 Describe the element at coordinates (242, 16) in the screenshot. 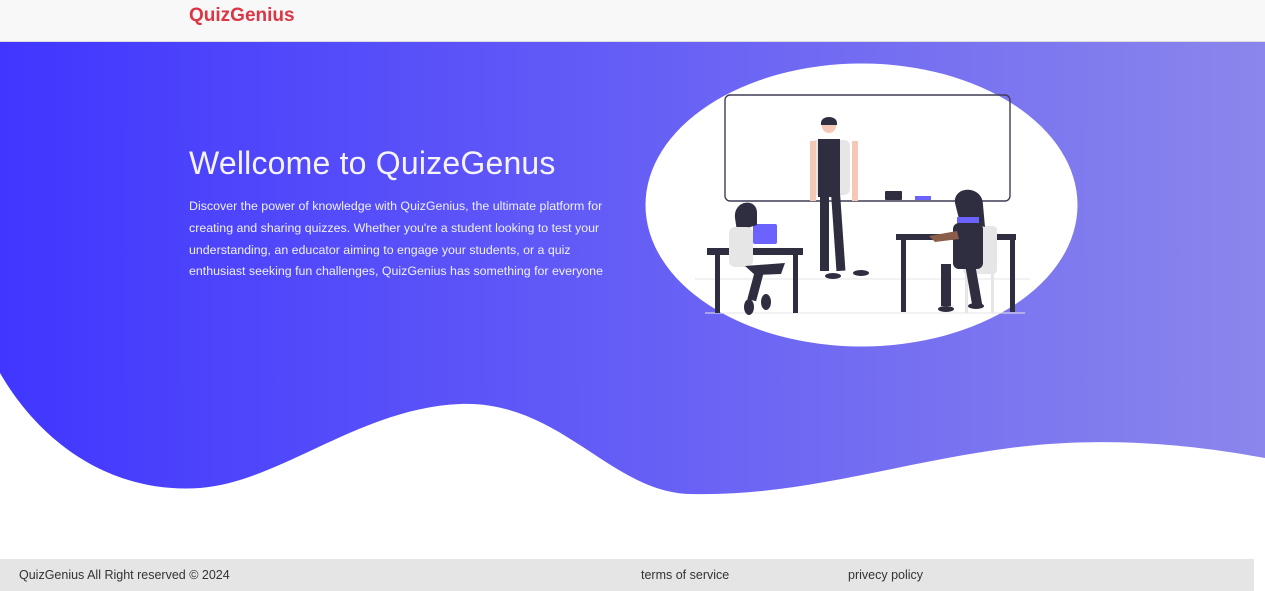

I see `brand-logo-link: QuizGenius` at that location.